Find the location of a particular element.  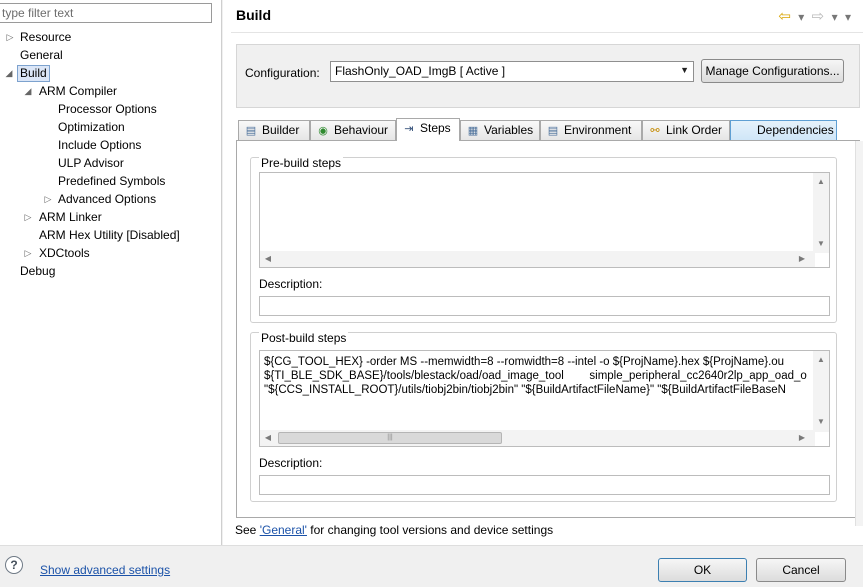

steps-icon: ⇥ is located at coordinates (409, 129).